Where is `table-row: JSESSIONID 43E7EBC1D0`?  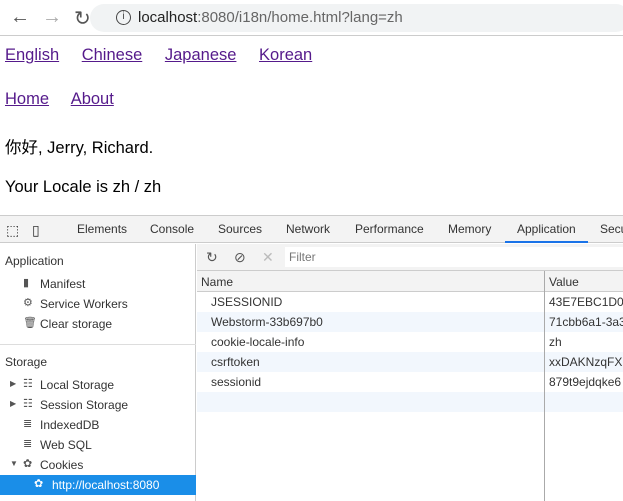 table-row: JSESSIONID 43E7EBC1D0 is located at coordinates (410, 302).